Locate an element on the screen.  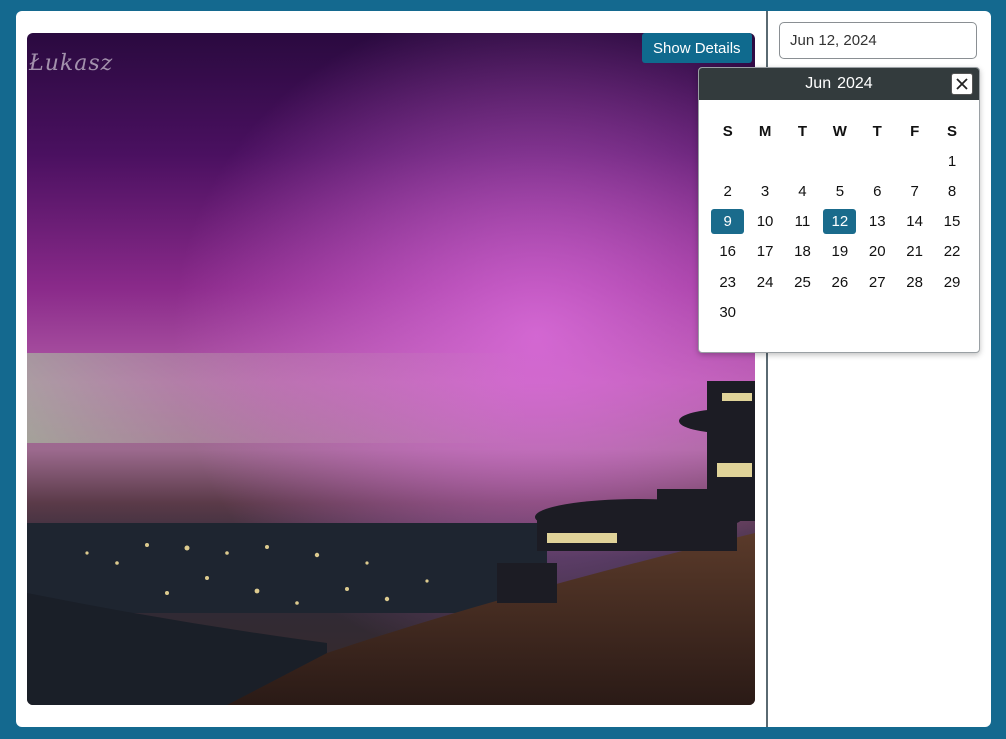
week-row: 9 10 11 12 13 14 15 is located at coordinates (840, 222).